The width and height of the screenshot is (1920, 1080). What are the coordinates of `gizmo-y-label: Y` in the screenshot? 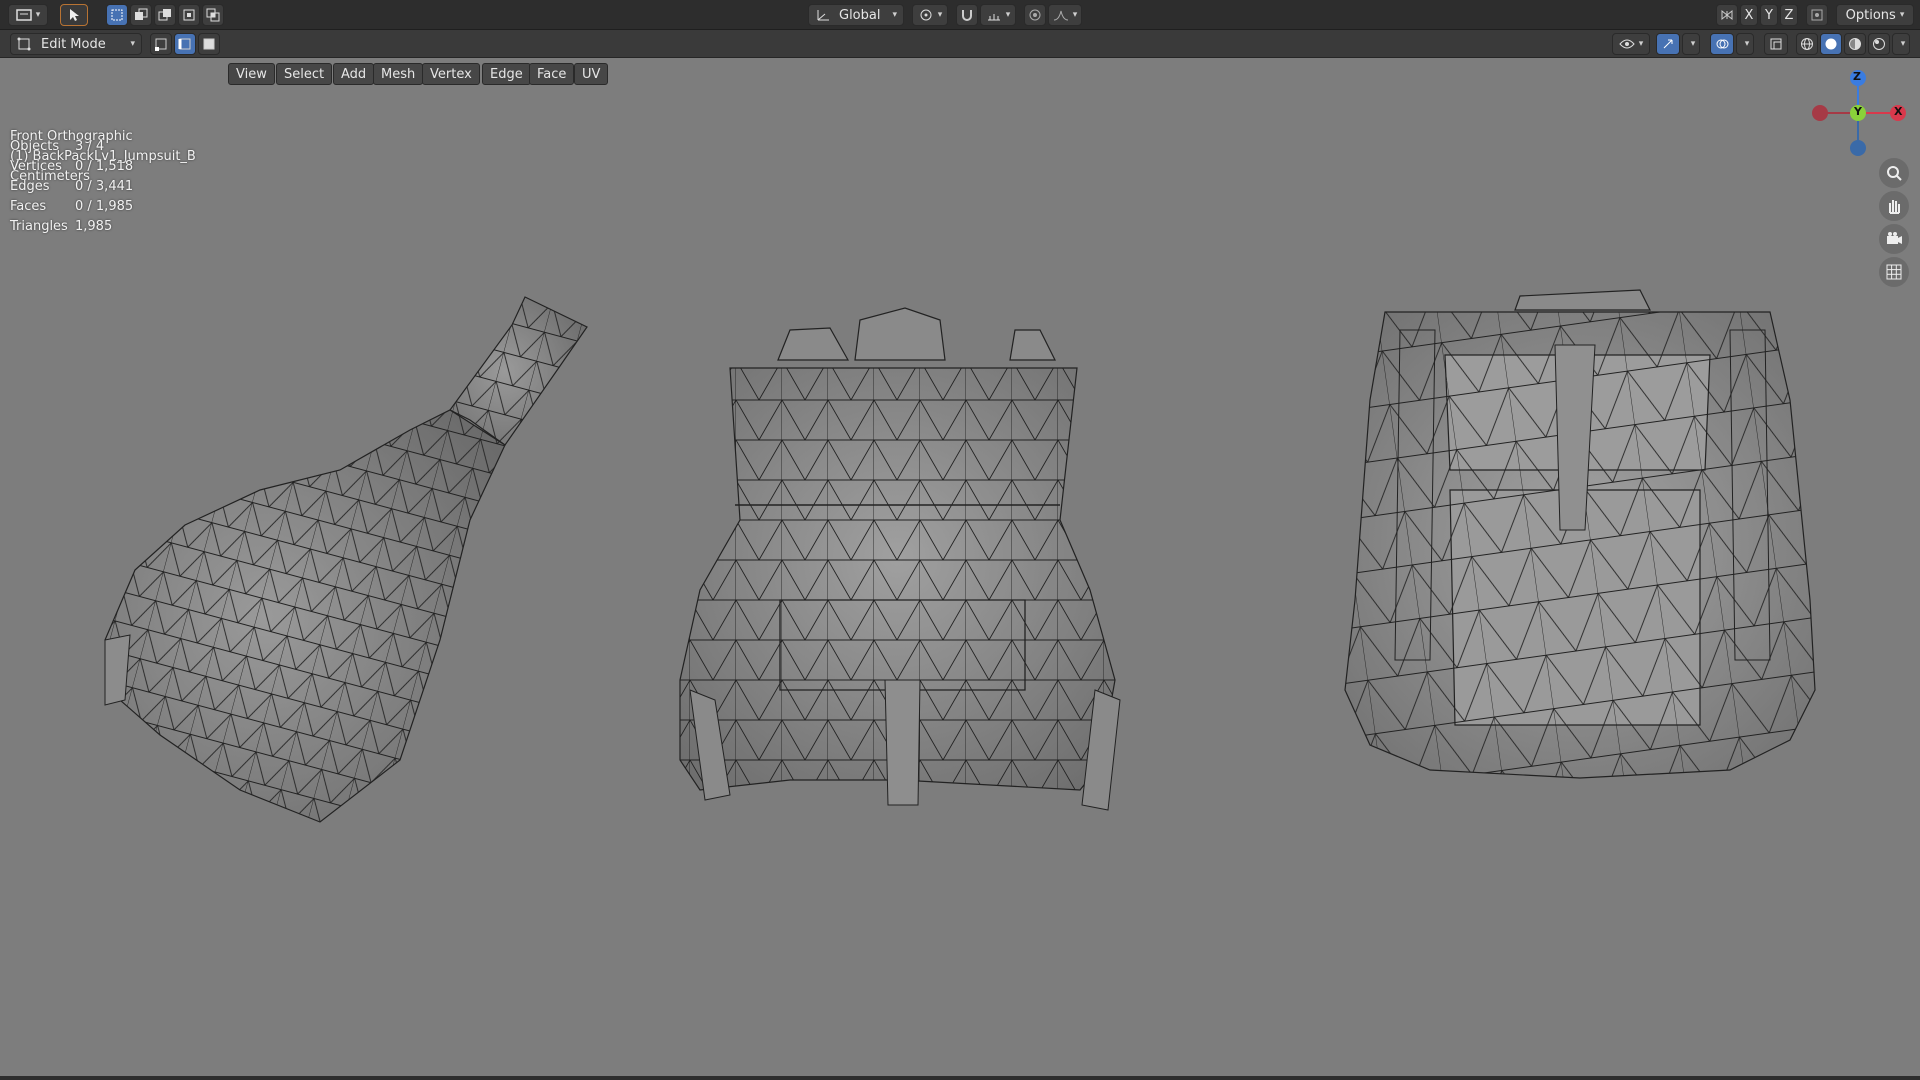 It's located at (1858, 111).